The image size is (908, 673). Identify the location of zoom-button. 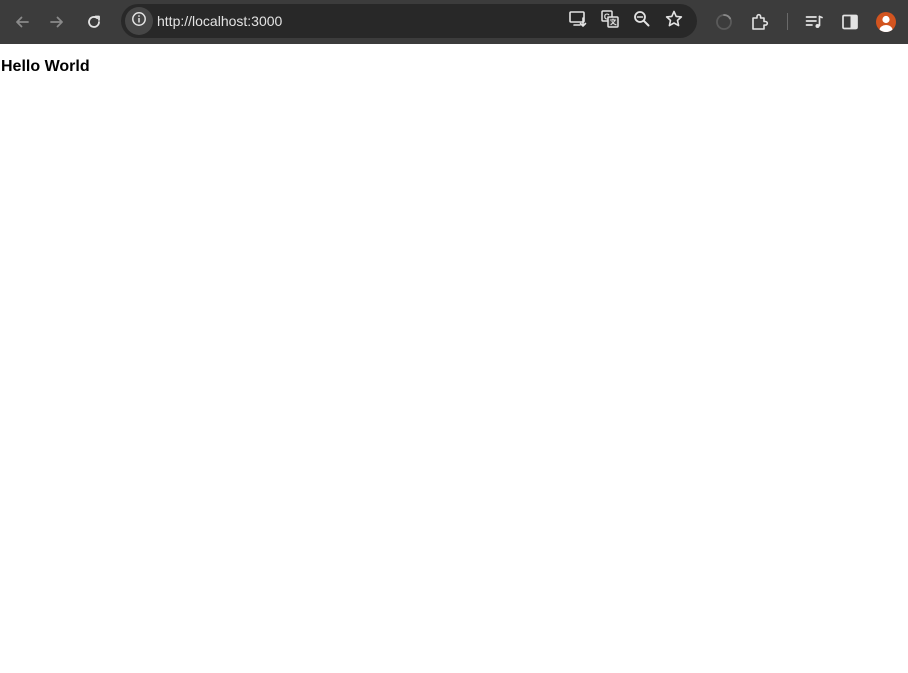
(642, 21).